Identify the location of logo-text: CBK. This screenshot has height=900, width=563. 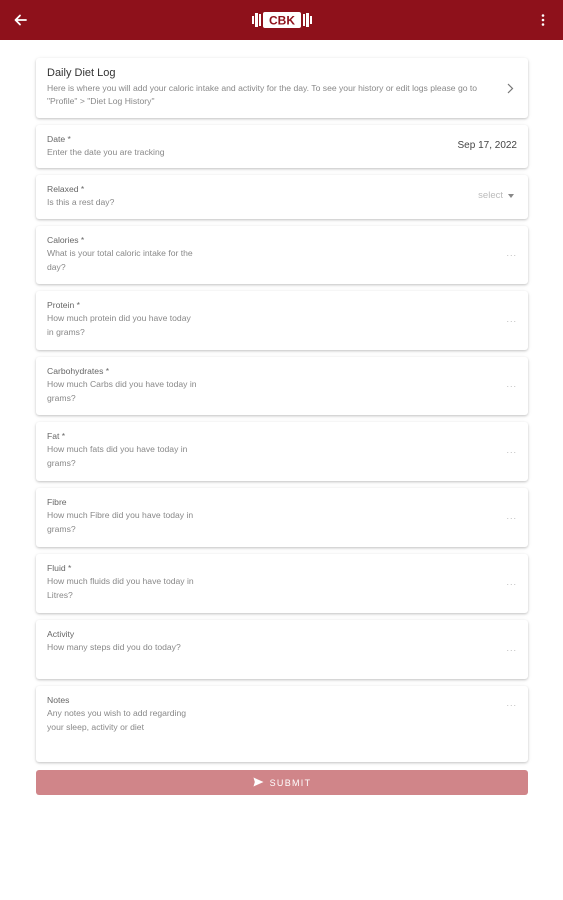
(282, 20).